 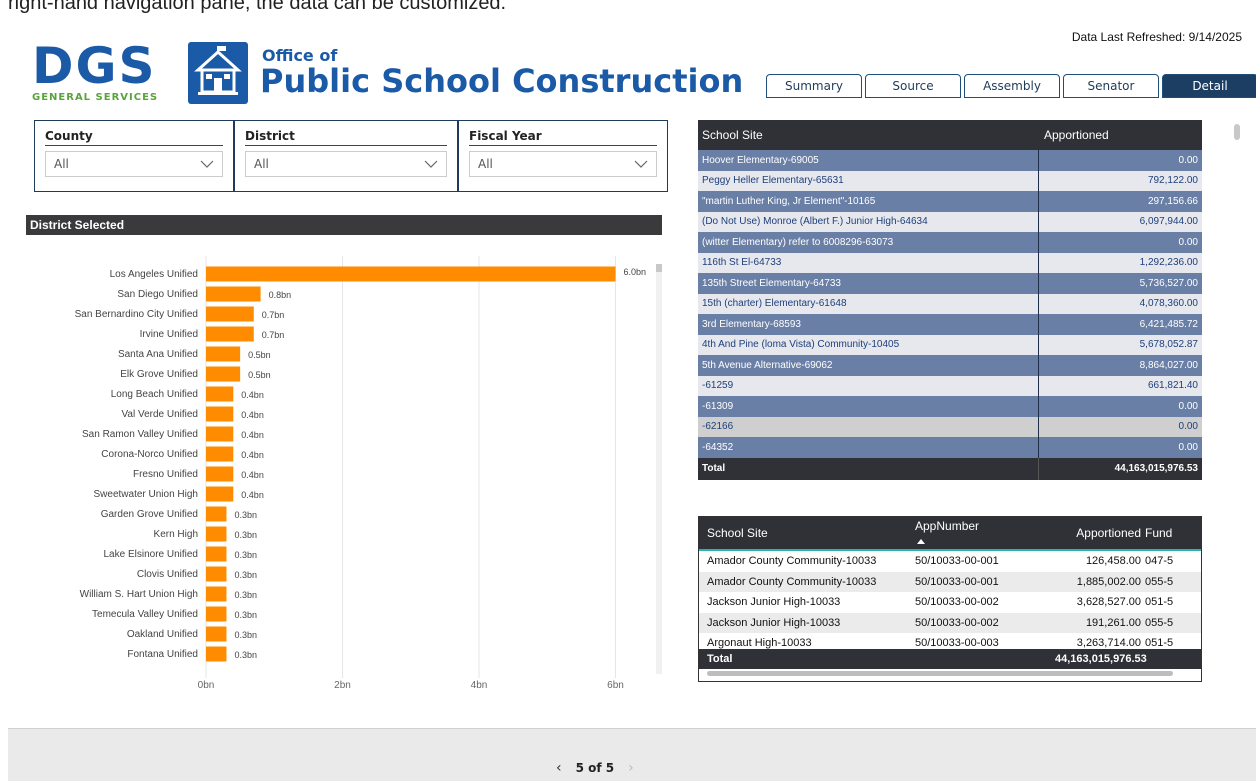 I want to click on table-row: -61309 0.00, so click(x=950, y=406).